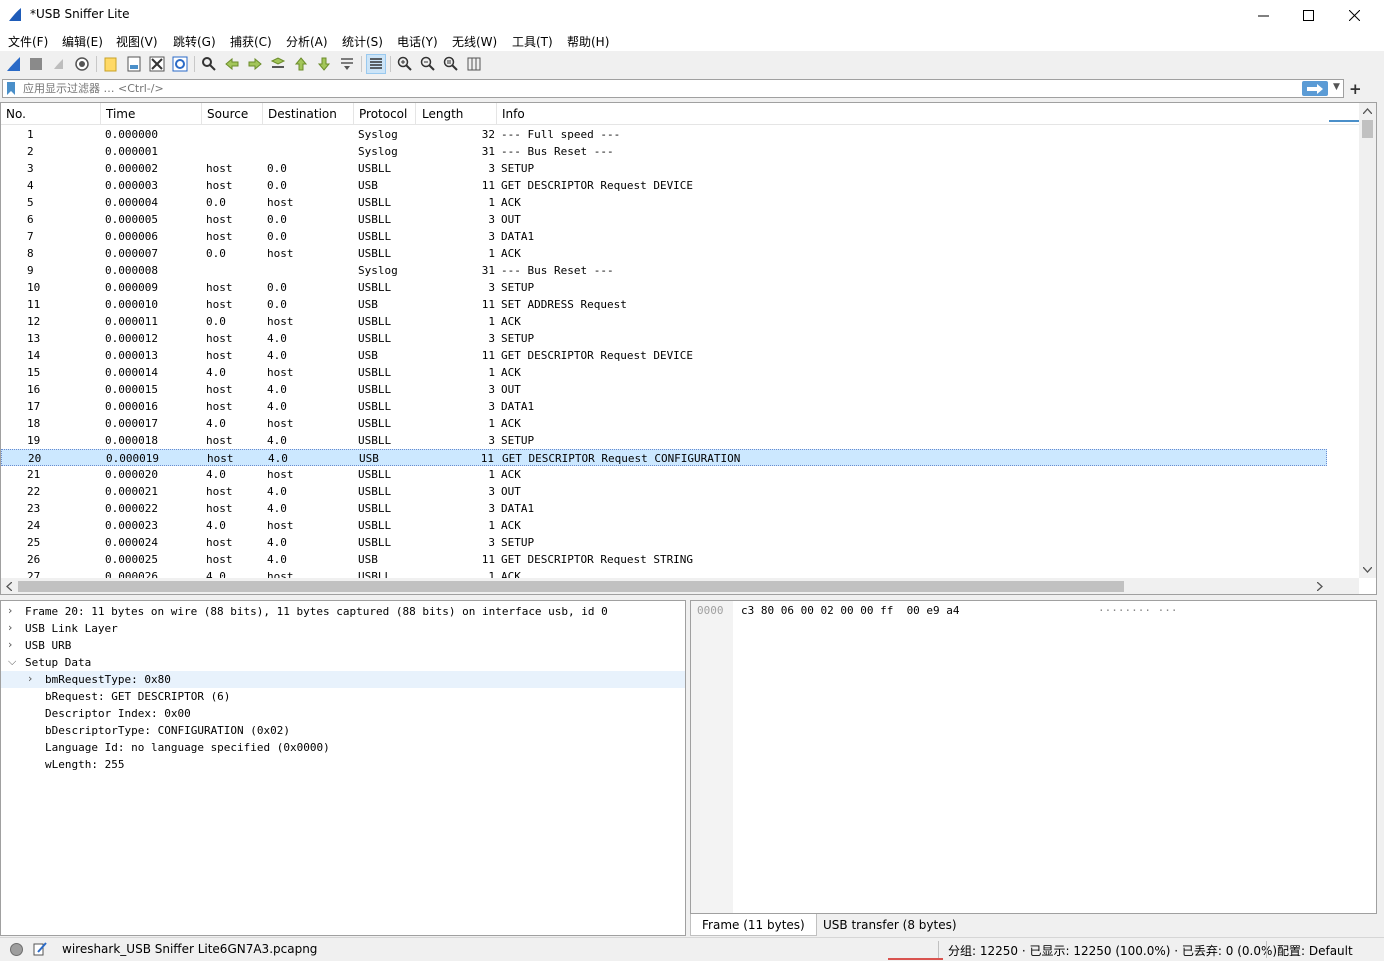 This screenshot has height=961, width=1384. What do you see at coordinates (227, 114) in the screenshot?
I see `column-header-source: Source` at bounding box center [227, 114].